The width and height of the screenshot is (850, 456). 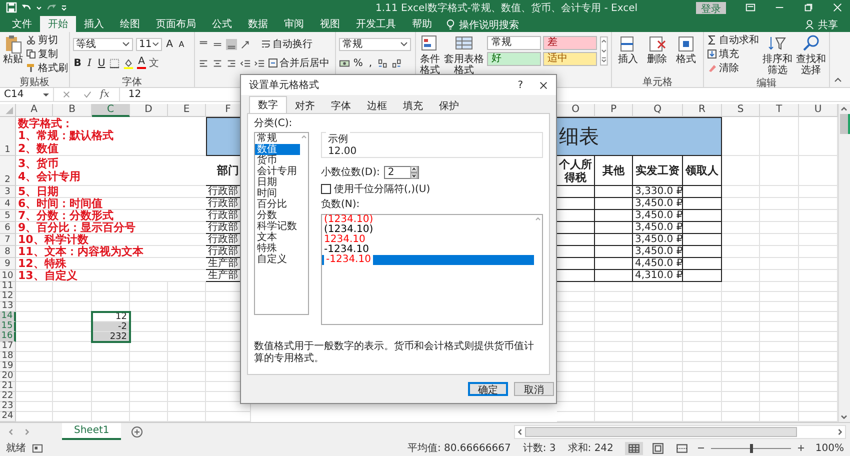 I want to click on number-format-dropdown: 常规, so click(x=375, y=44).